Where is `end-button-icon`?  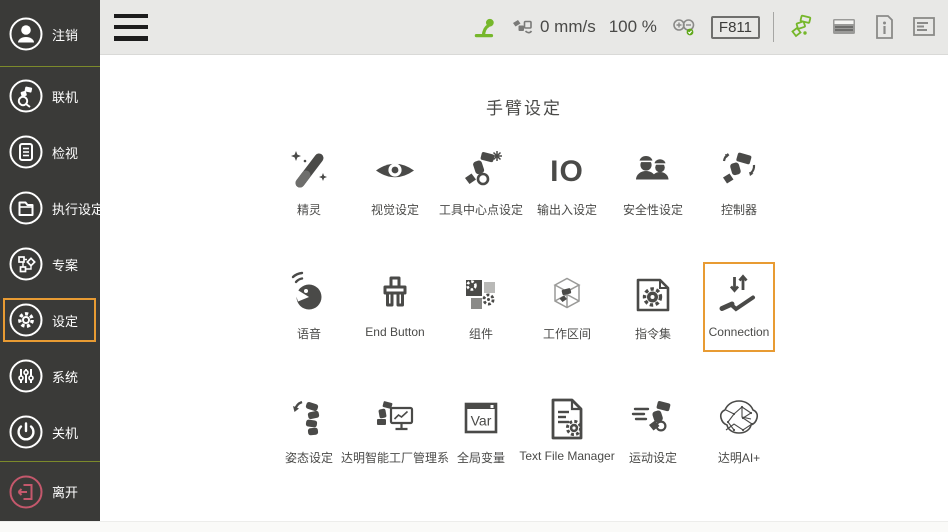 end-button-icon is located at coordinates (395, 295).